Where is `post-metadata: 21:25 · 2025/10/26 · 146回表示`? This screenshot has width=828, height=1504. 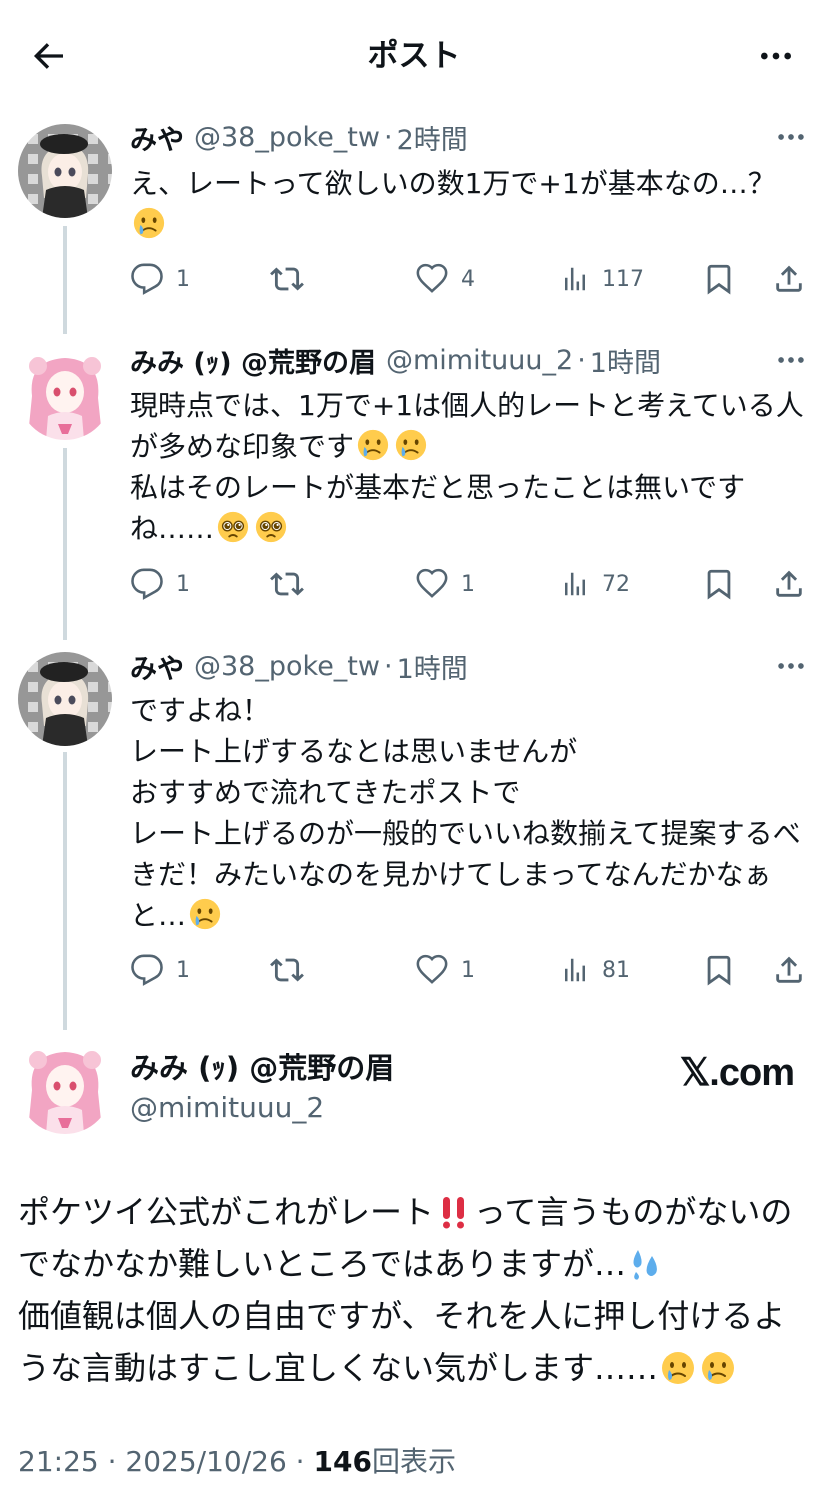
post-metadata: 21:25 · 2025/10/26 · 146回表示 is located at coordinates (237, 1462).